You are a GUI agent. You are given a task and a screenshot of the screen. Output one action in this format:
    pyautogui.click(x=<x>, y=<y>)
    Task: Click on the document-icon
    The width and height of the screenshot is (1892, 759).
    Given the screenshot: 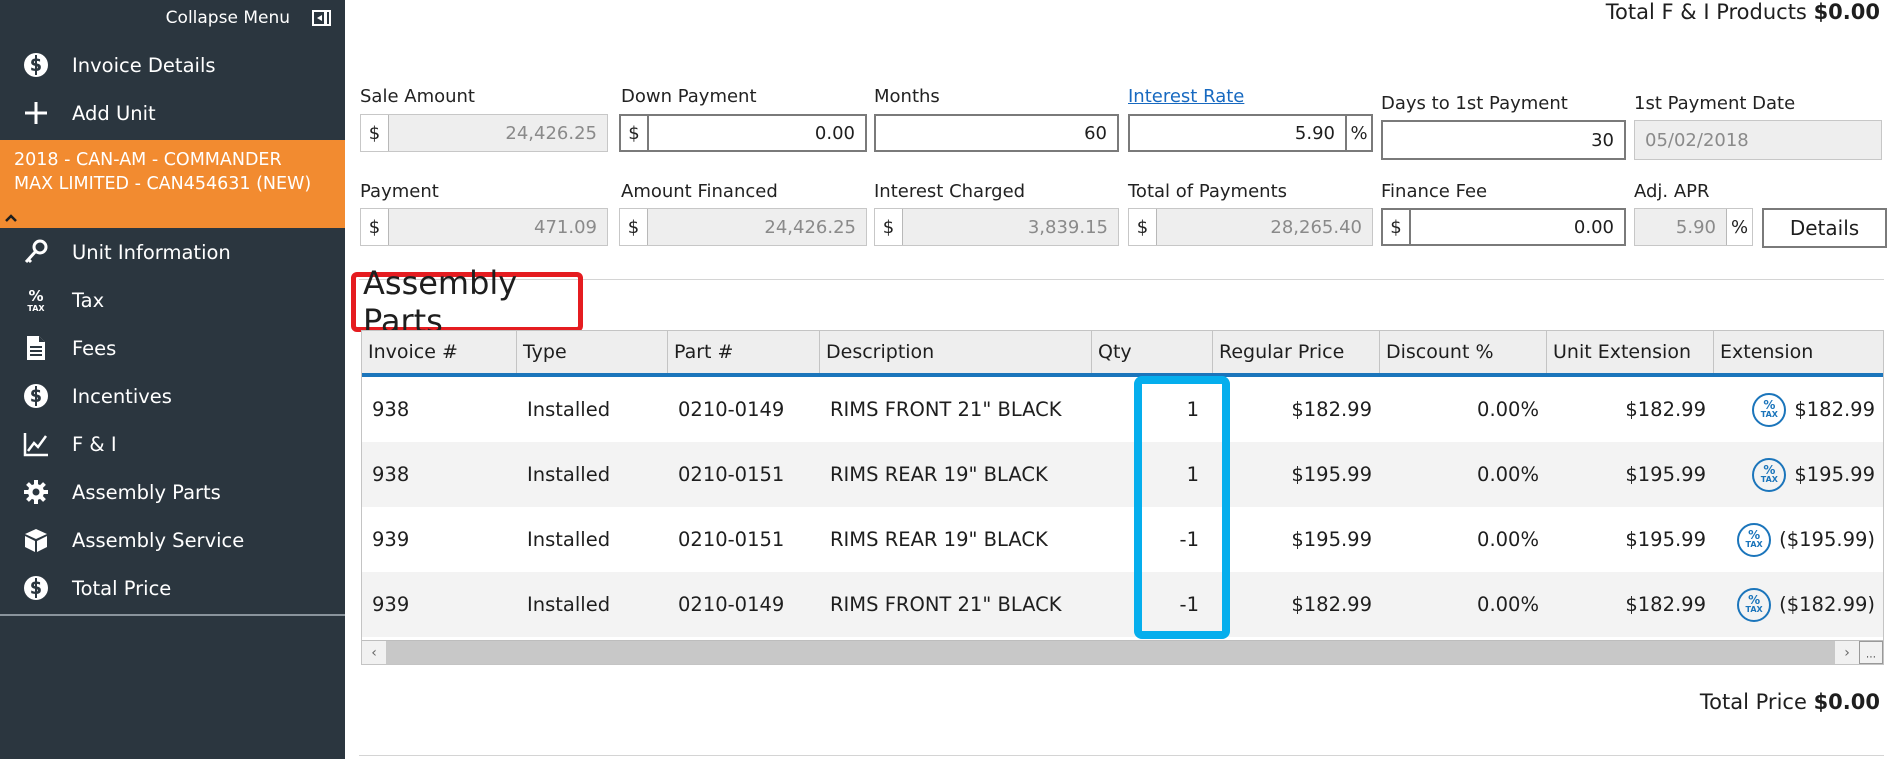 What is the action you would take?
    pyautogui.click(x=36, y=348)
    